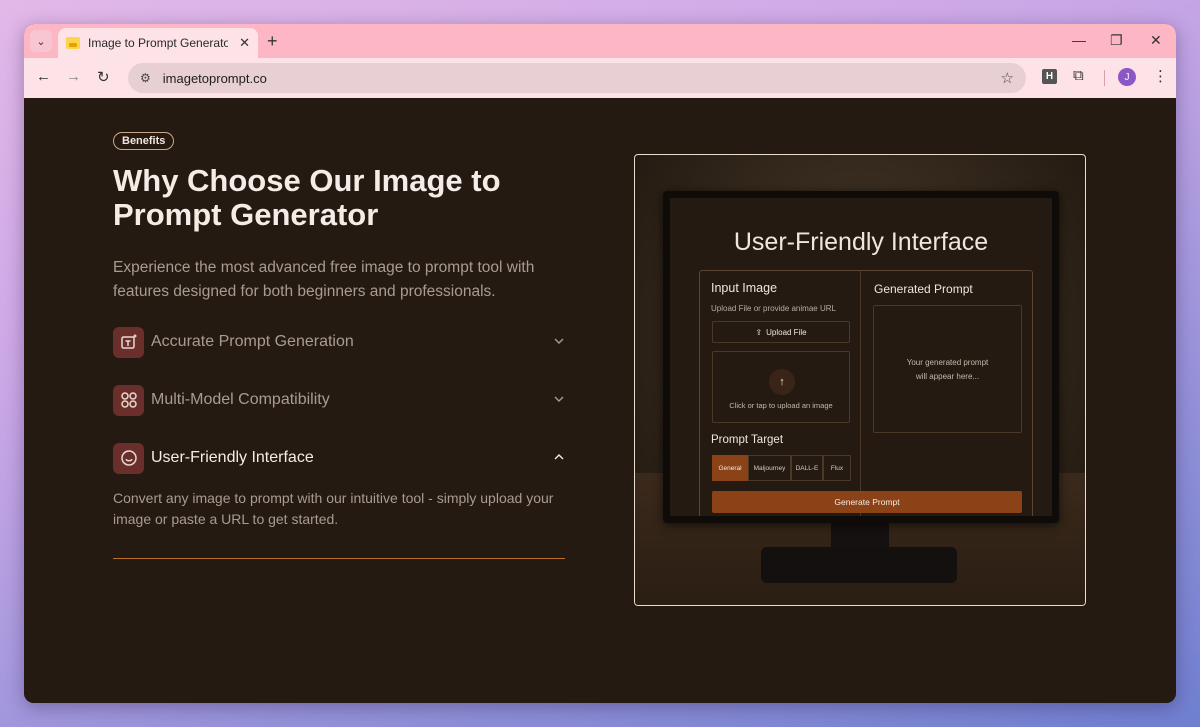 The height and width of the screenshot is (727, 1200). Describe the element at coordinates (867, 502) in the screenshot. I see `generate-prompt-button: Generate Prompt` at that location.